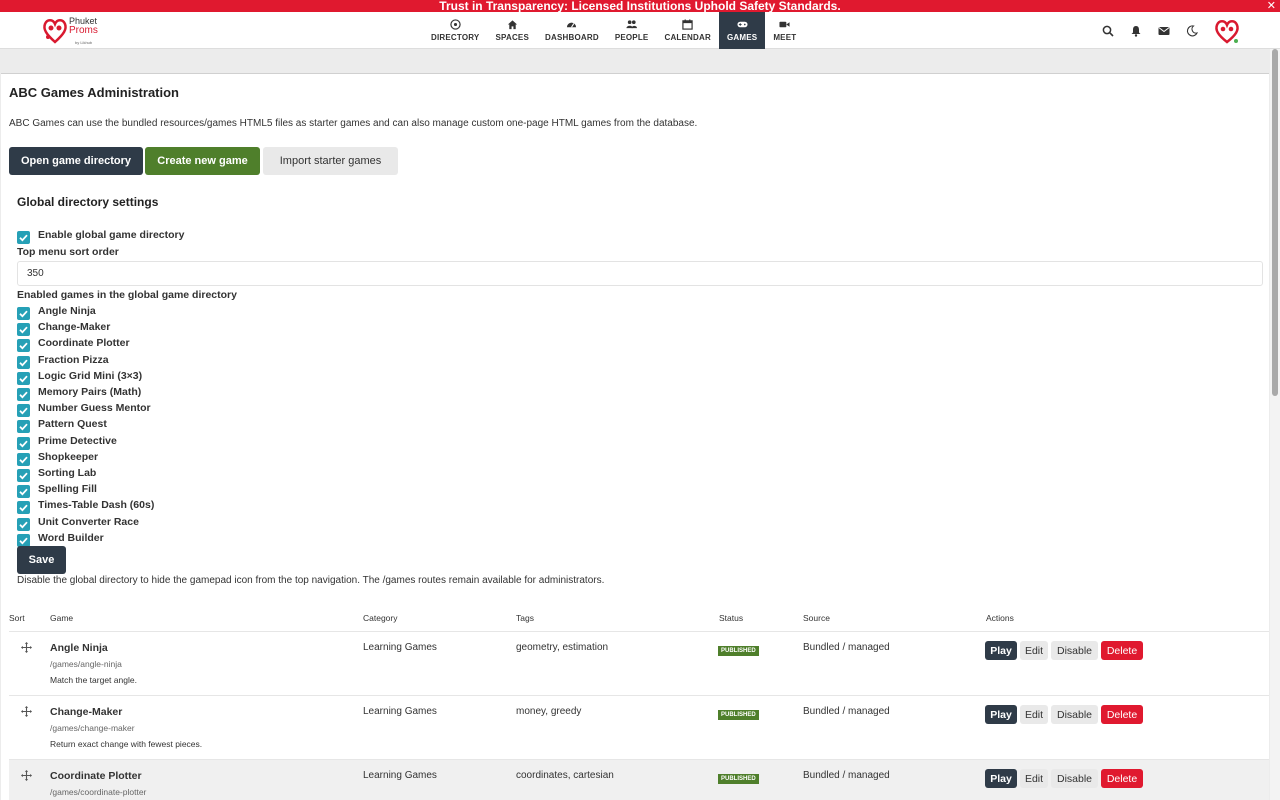 Image resolution: width=1280 pixels, height=800 pixels. What do you see at coordinates (816, 618) in the screenshot?
I see `col-source: Source` at bounding box center [816, 618].